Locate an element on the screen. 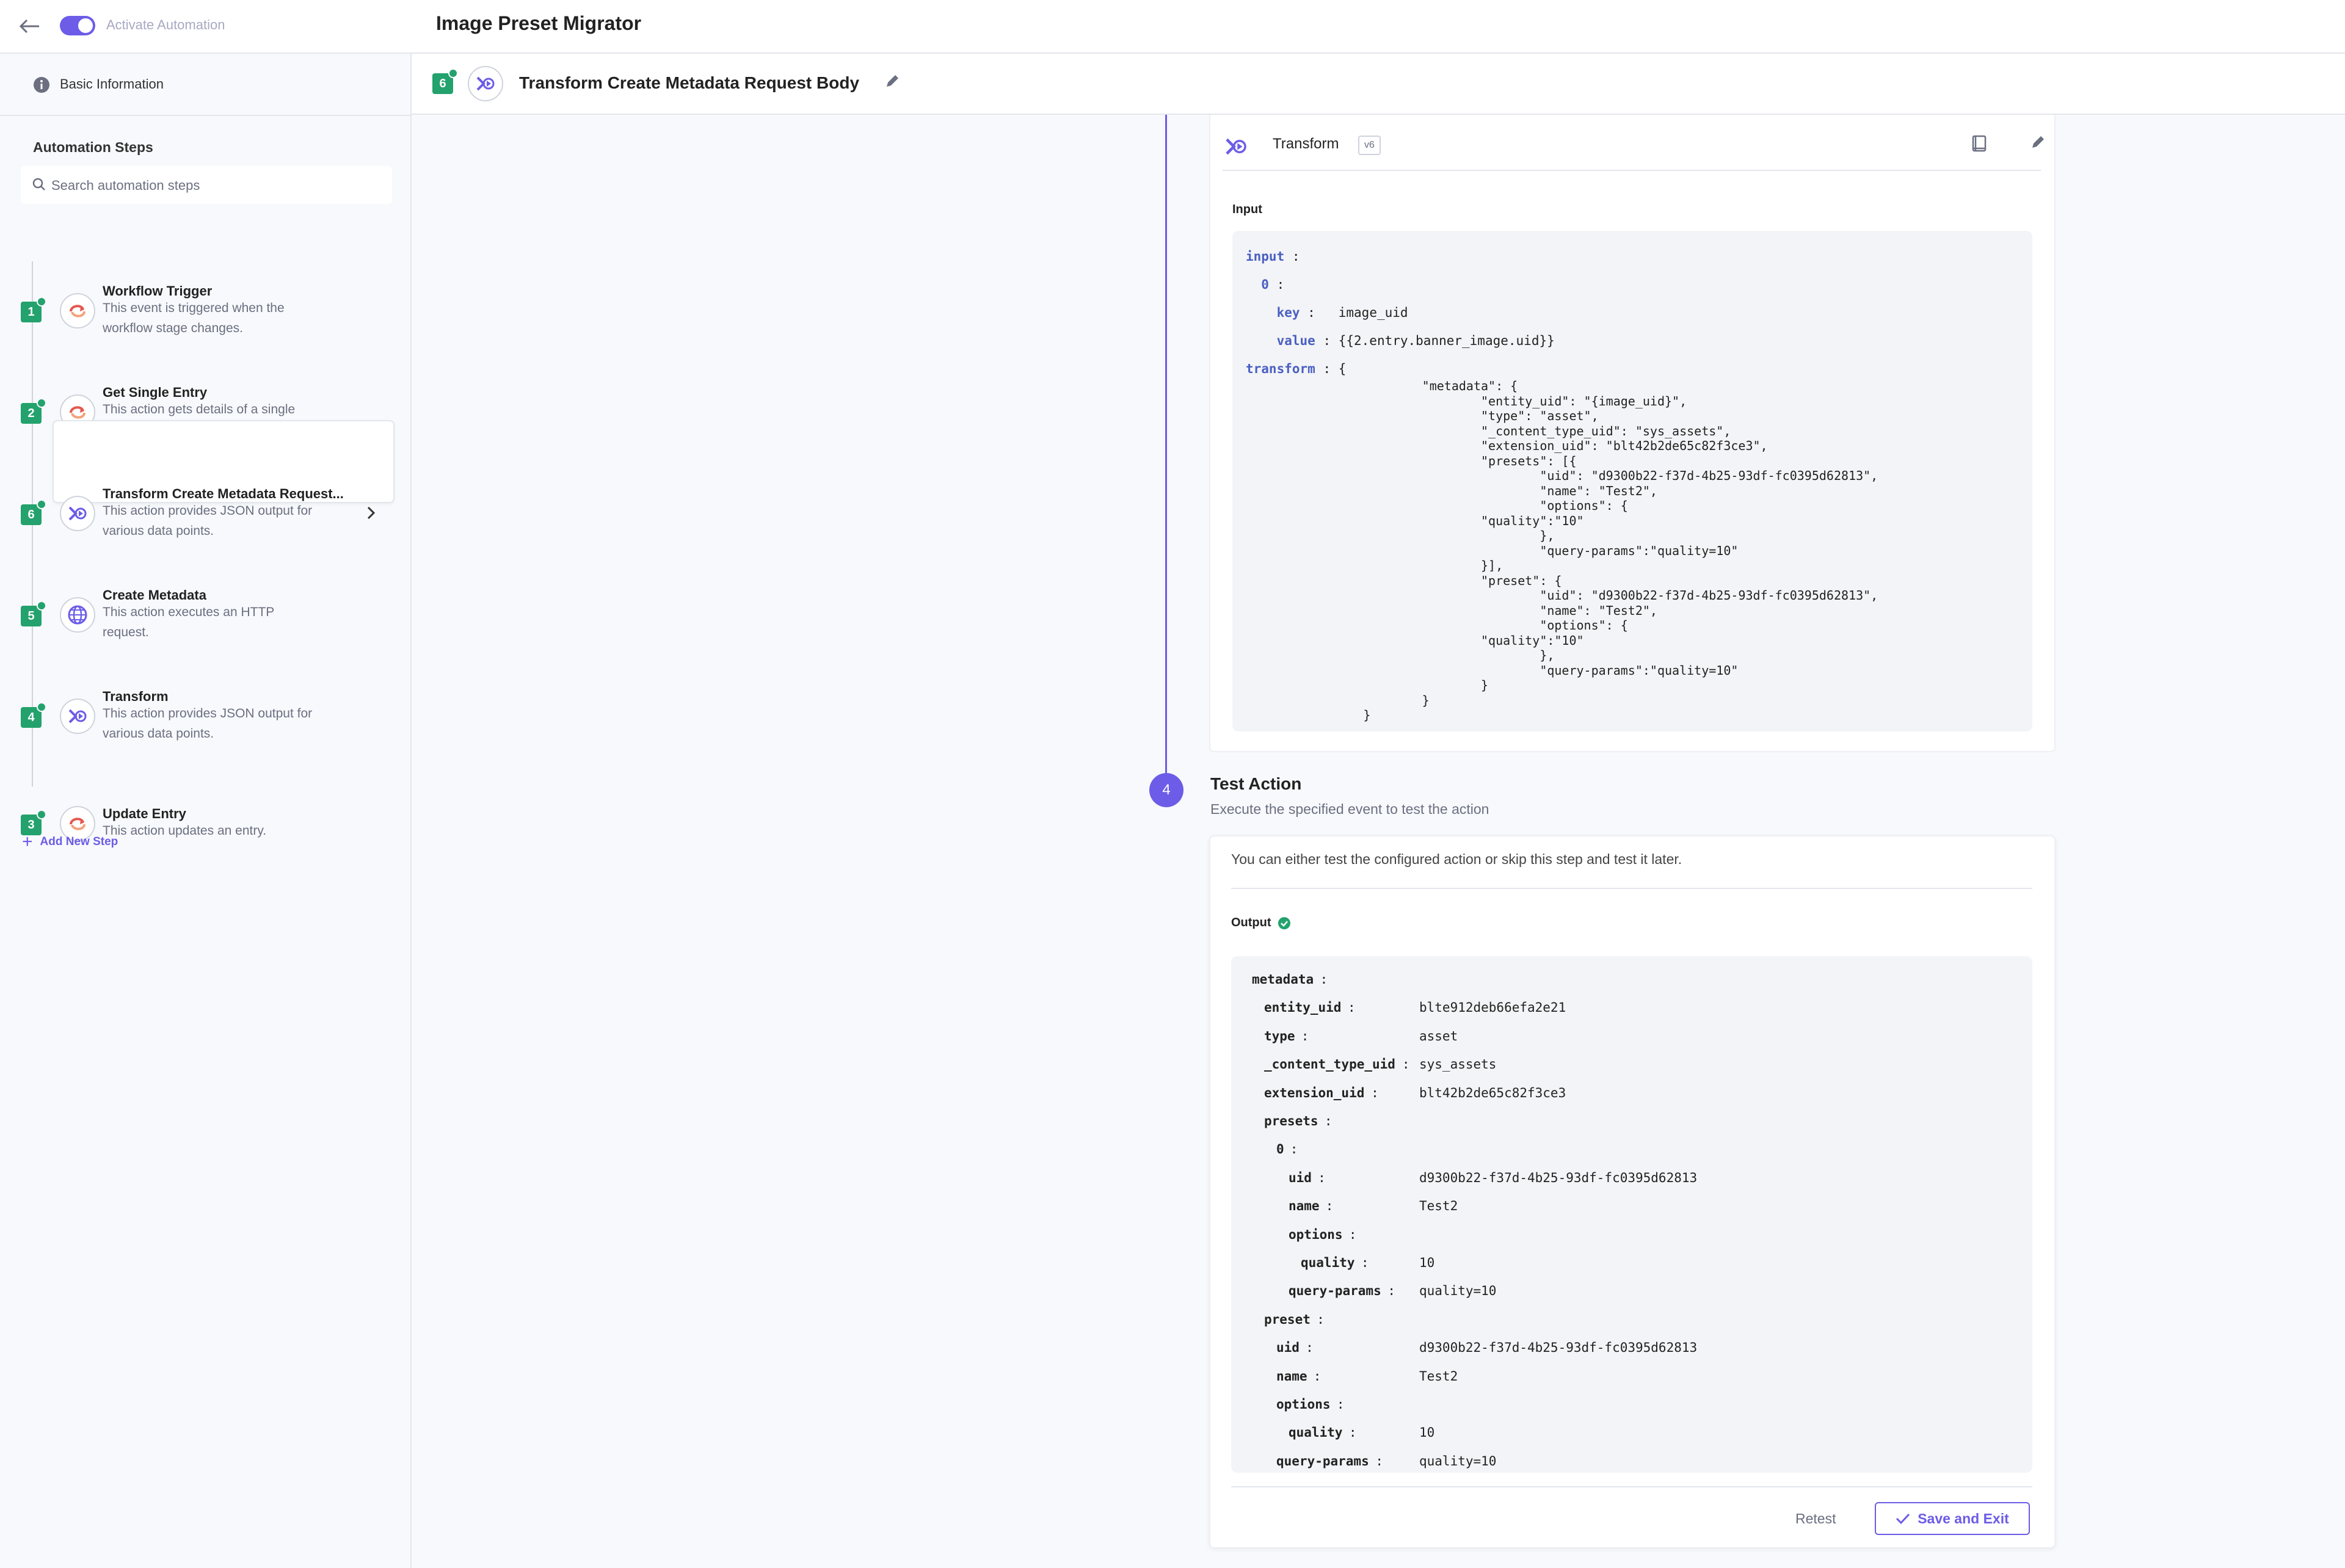  save-and-exit-button: Save and Exit is located at coordinates (1953, 1518).